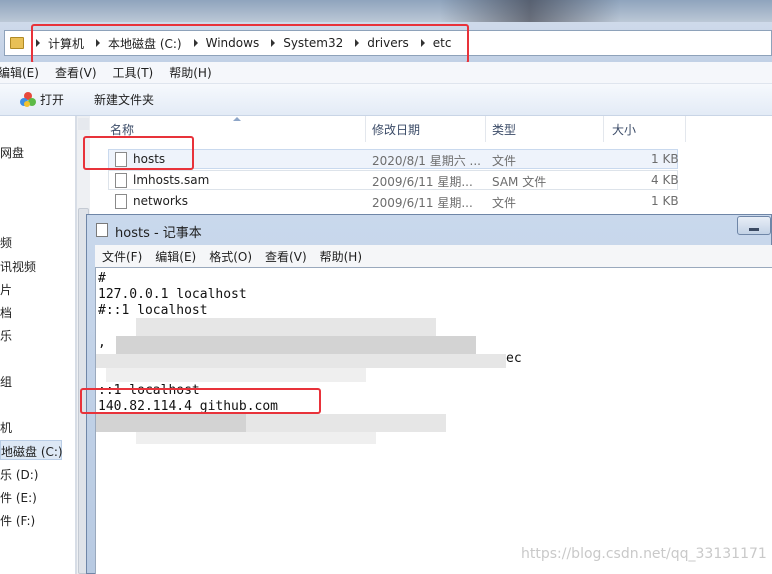 Image resolution: width=772 pixels, height=574 pixels. What do you see at coordinates (386, 11) in the screenshot?
I see `explorer-titlebar` at bounding box center [386, 11].